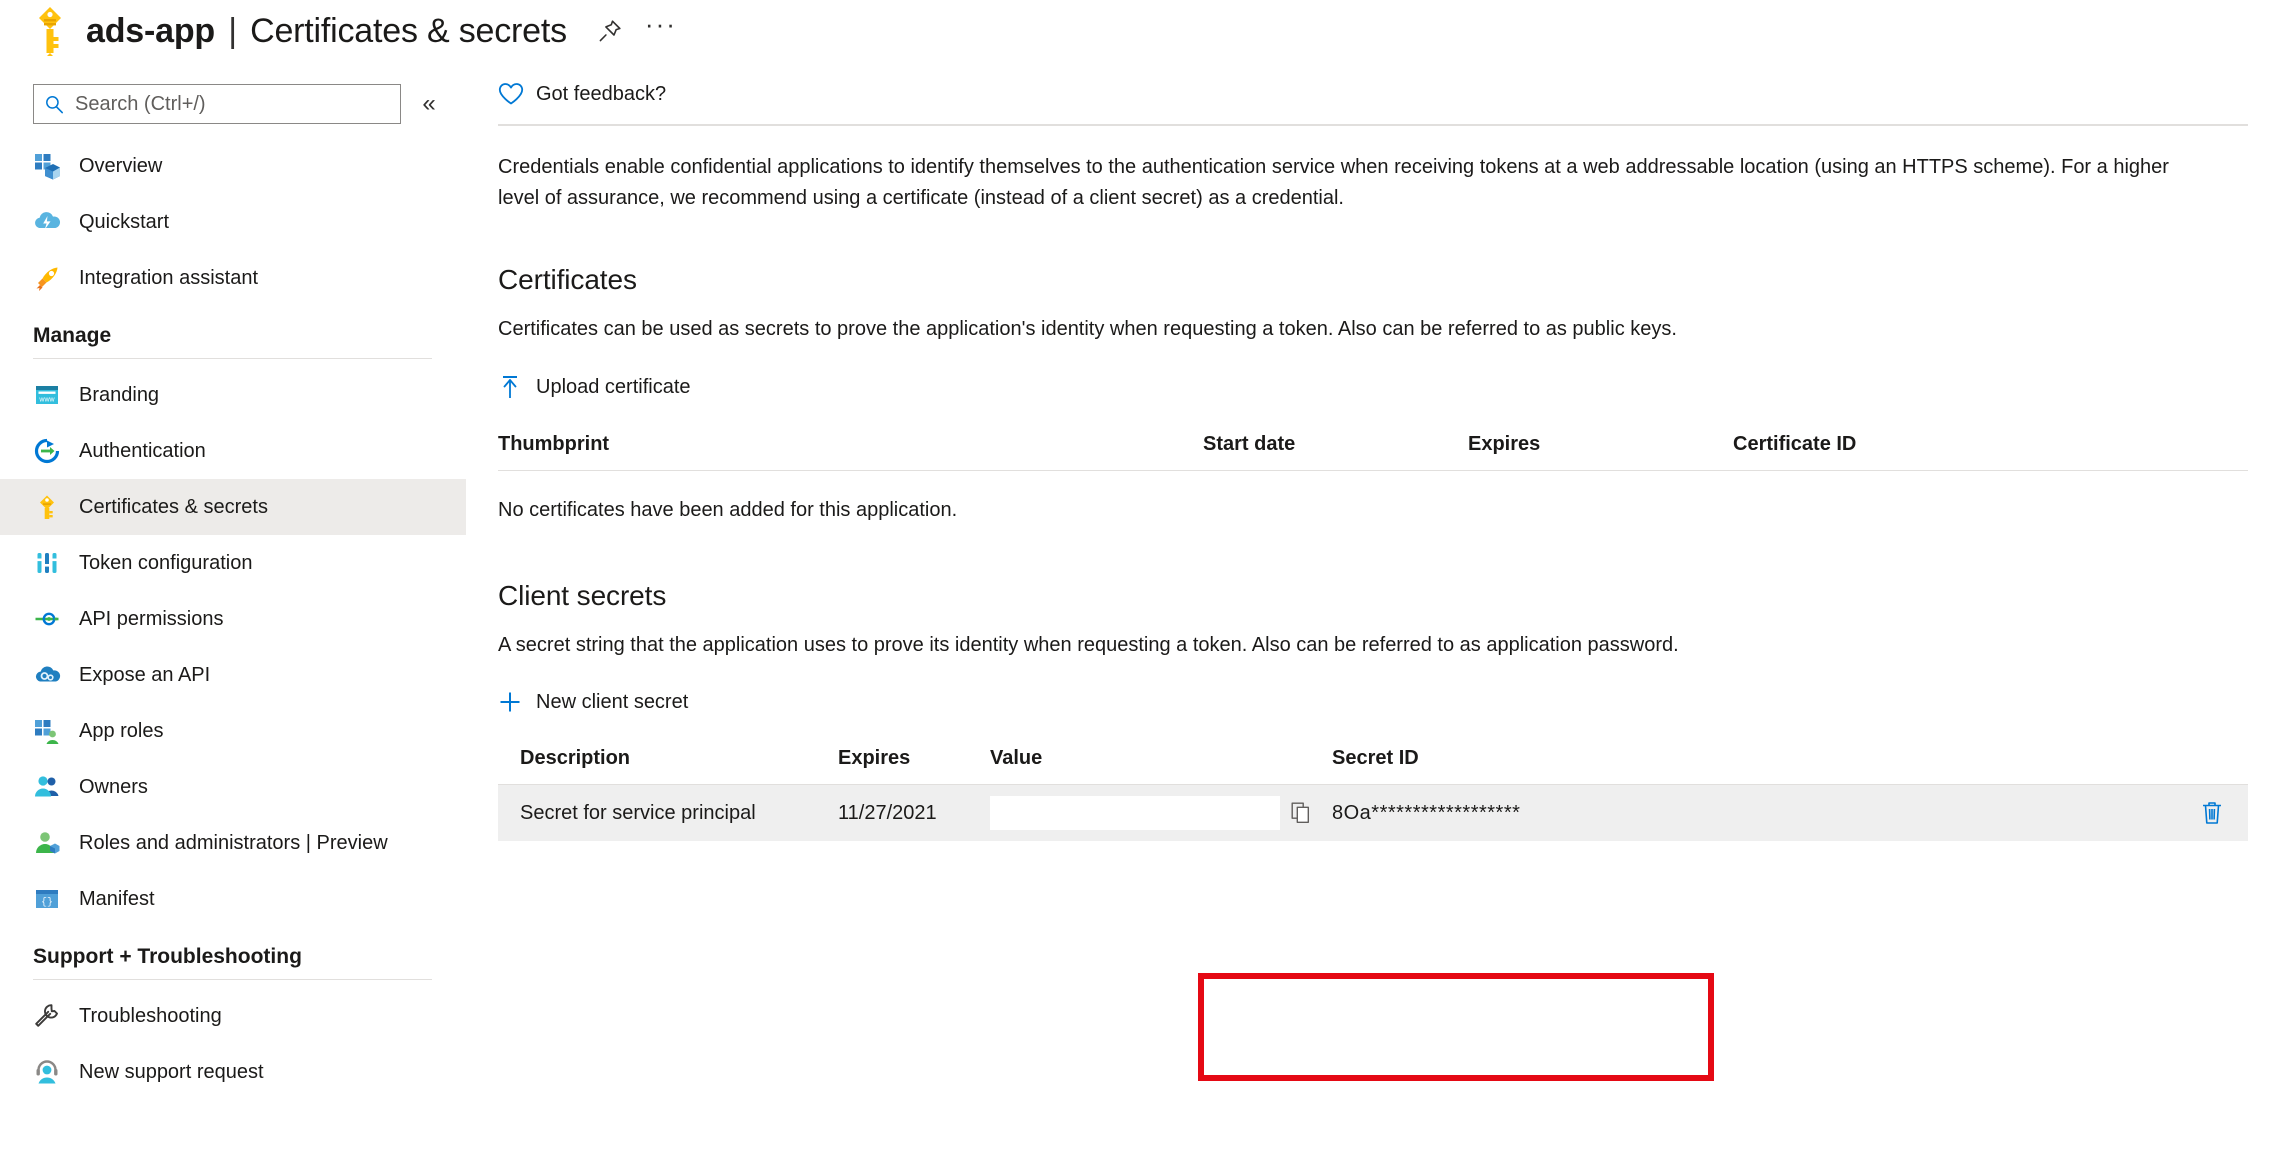 The image size is (2288, 1152). What do you see at coordinates (117, 898) in the screenshot?
I see `sidebar-item-label: Manifest` at bounding box center [117, 898].